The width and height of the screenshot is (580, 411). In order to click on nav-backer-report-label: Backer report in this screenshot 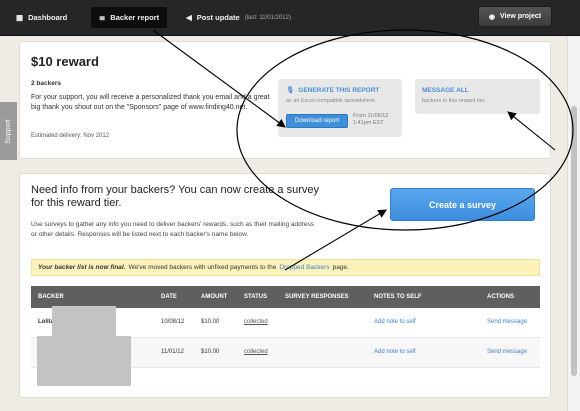, I will do `click(135, 17)`.